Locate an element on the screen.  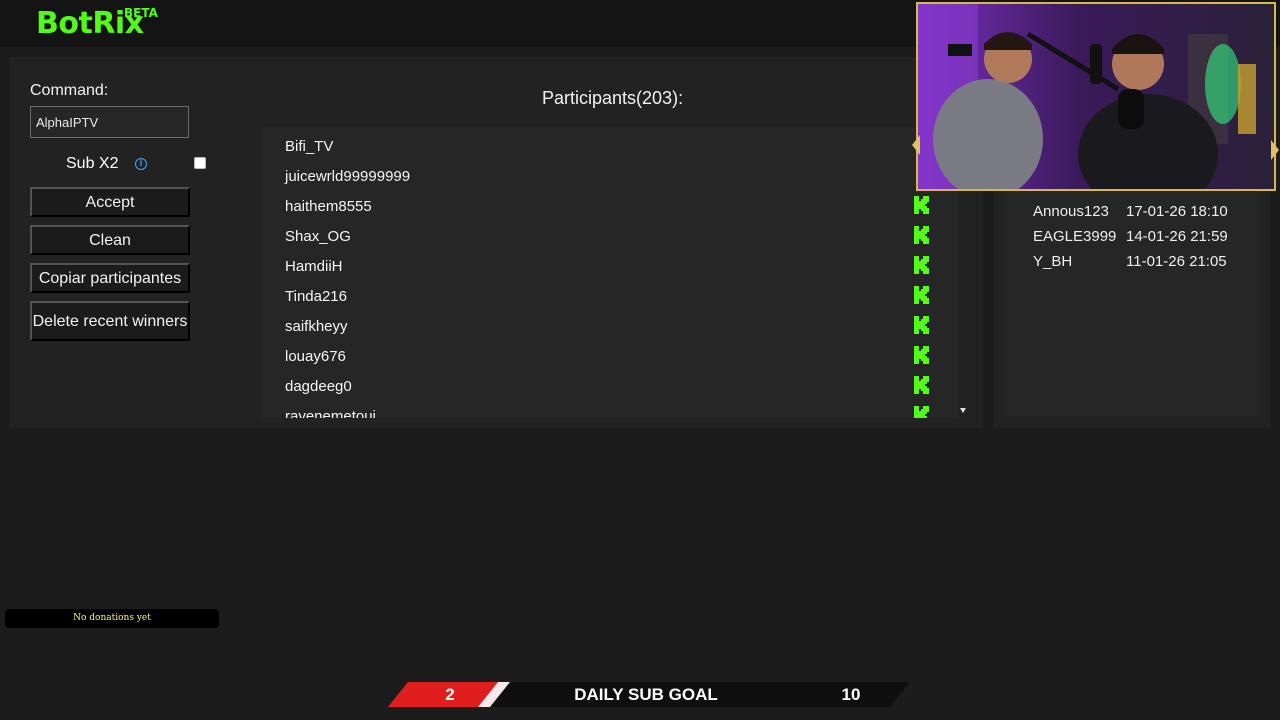
sub-goal-title: DAILY SUB GOAL is located at coordinates (646, 694).